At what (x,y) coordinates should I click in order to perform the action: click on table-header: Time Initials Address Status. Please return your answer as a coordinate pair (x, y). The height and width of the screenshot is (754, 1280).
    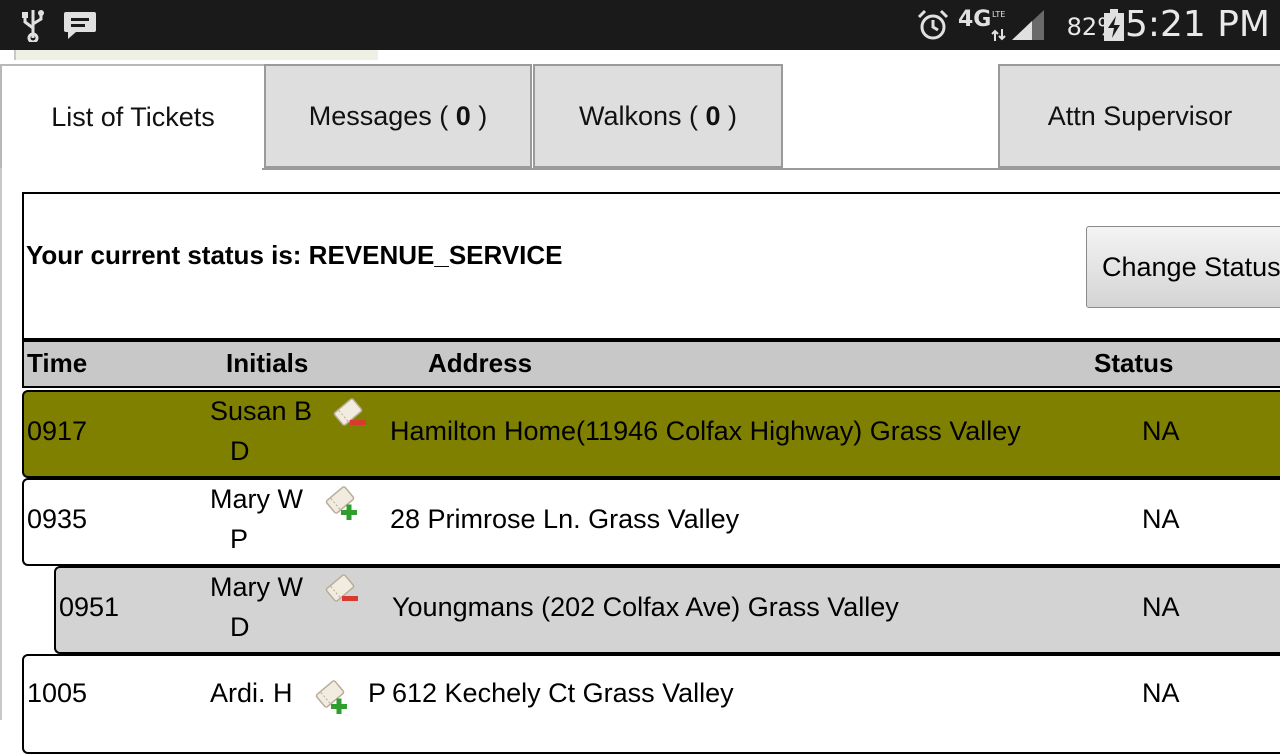
    Looking at the image, I should click on (651, 364).